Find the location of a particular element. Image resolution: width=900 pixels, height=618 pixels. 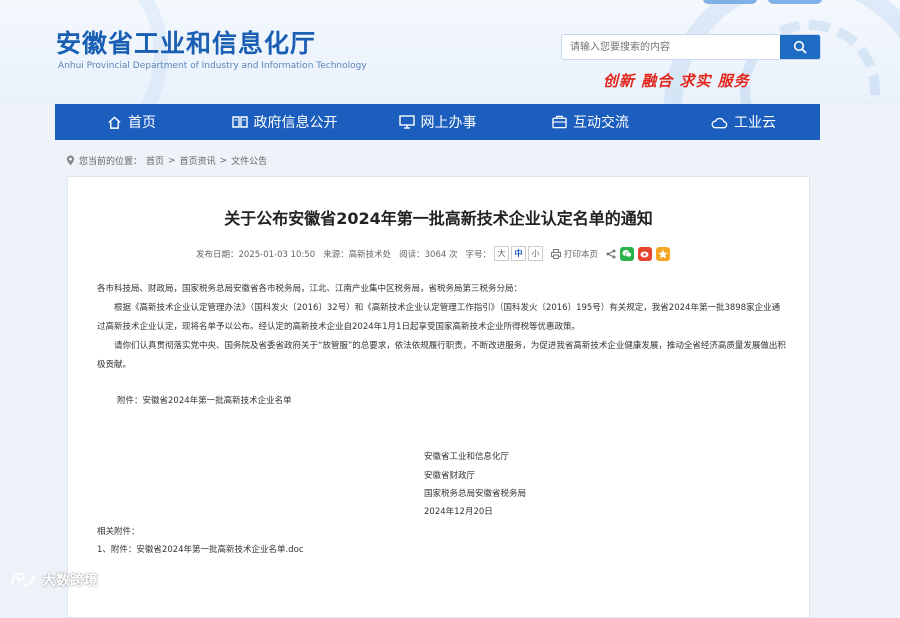

font-size-medium: 中 is located at coordinates (518, 253).